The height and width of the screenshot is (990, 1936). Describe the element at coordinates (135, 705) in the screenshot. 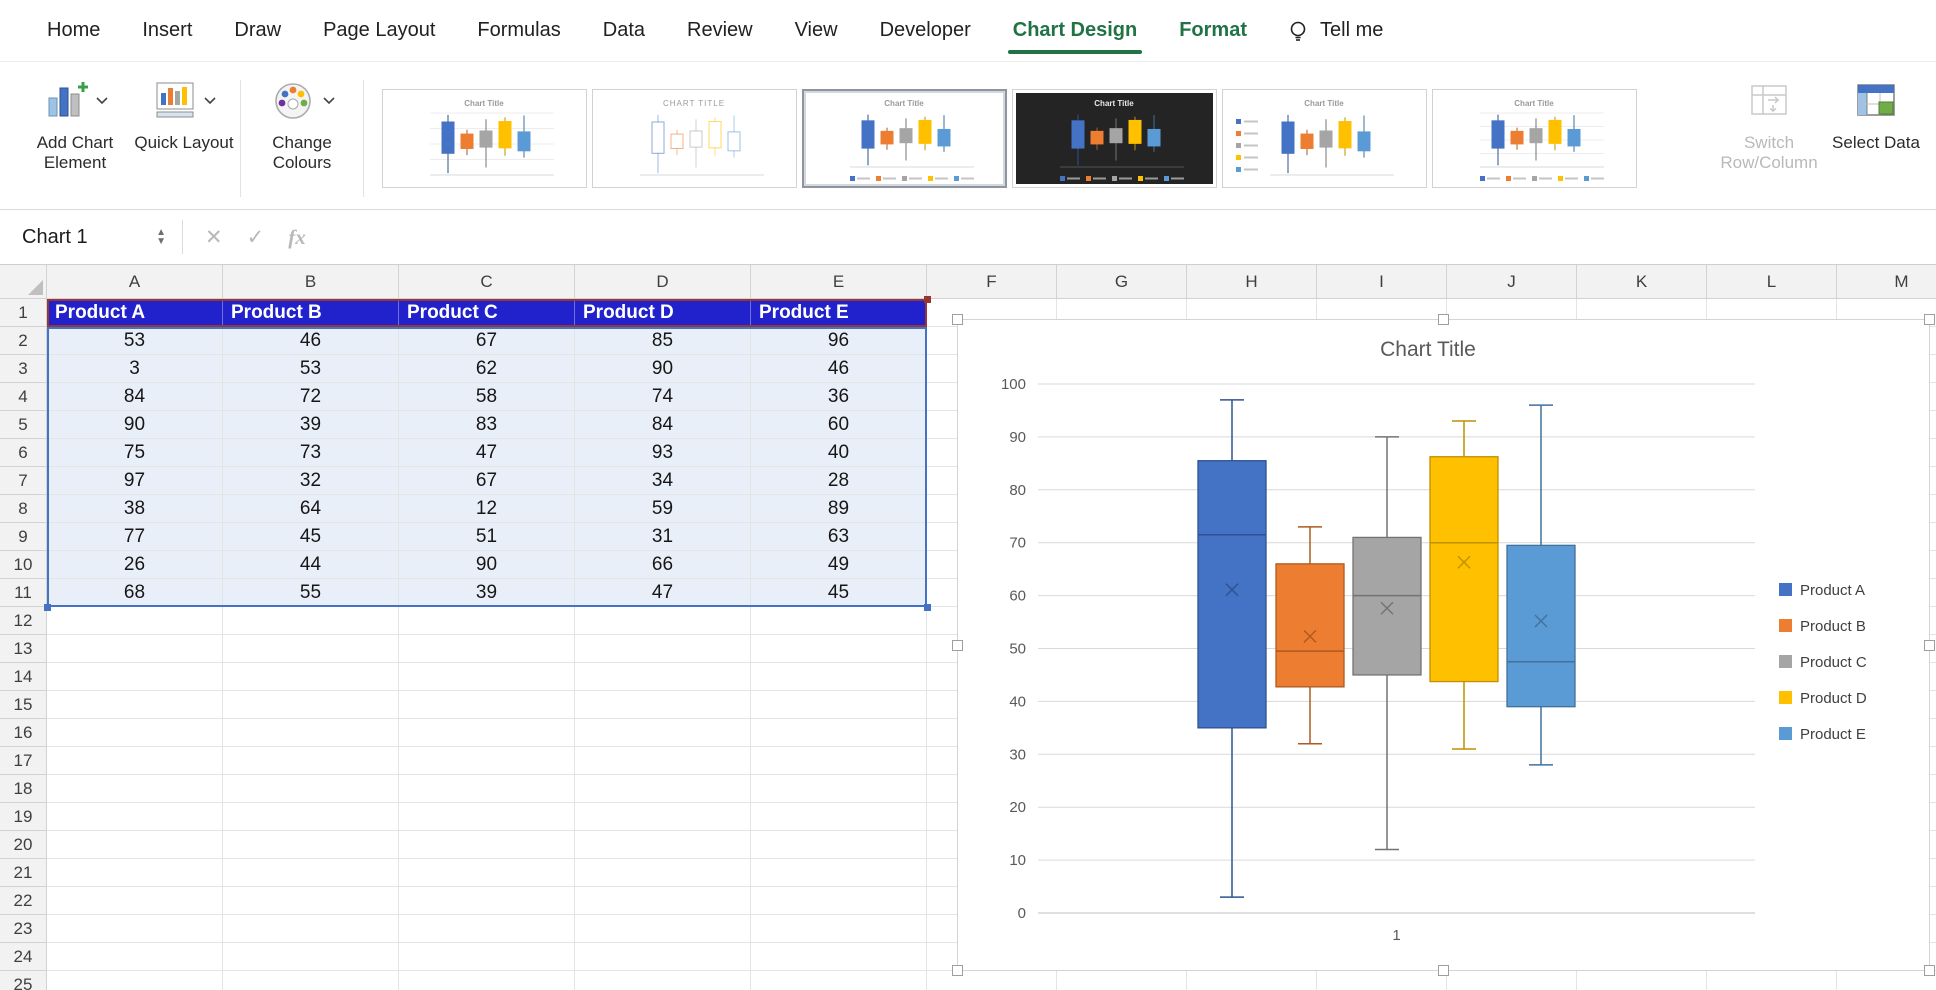

I see `grid-cell-A15` at that location.